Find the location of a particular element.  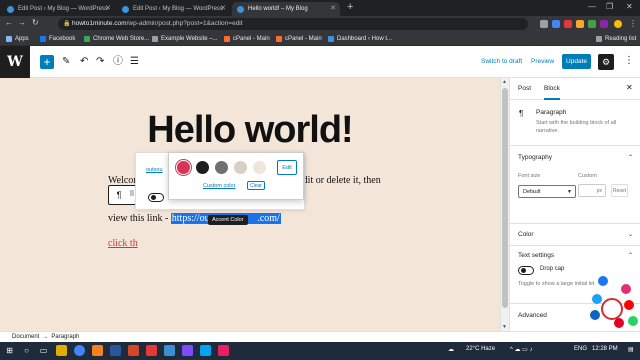

browser-tab-1: Edit Post ‹ My Blog — WordPress ✕ is located at coordinates (58, 9).